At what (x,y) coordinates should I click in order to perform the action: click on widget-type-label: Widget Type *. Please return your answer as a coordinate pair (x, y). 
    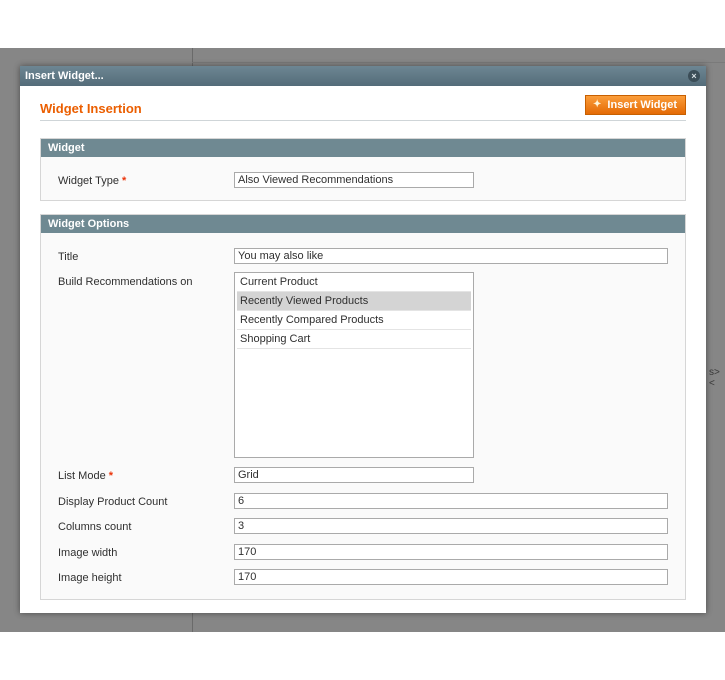
    Looking at the image, I should click on (92, 181).